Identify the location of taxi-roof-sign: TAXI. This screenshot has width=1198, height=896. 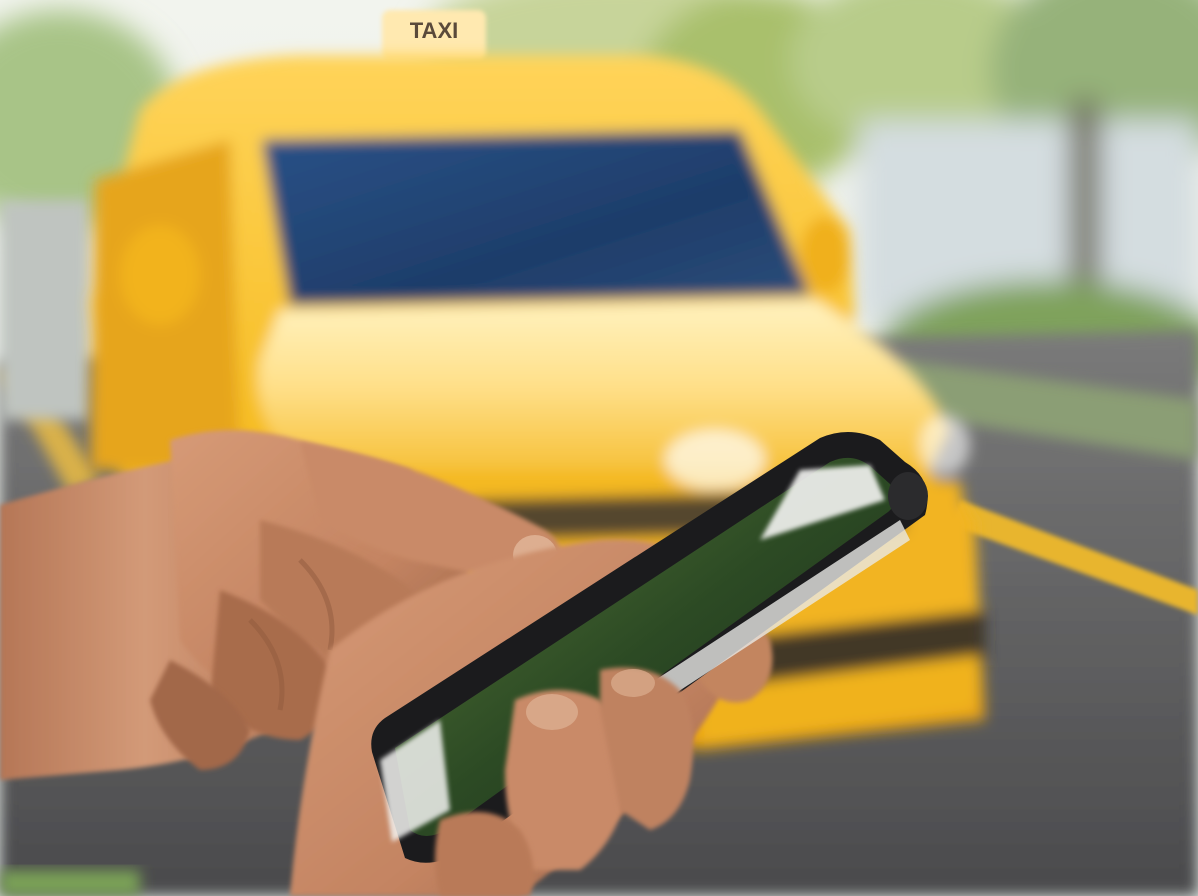
(434, 35).